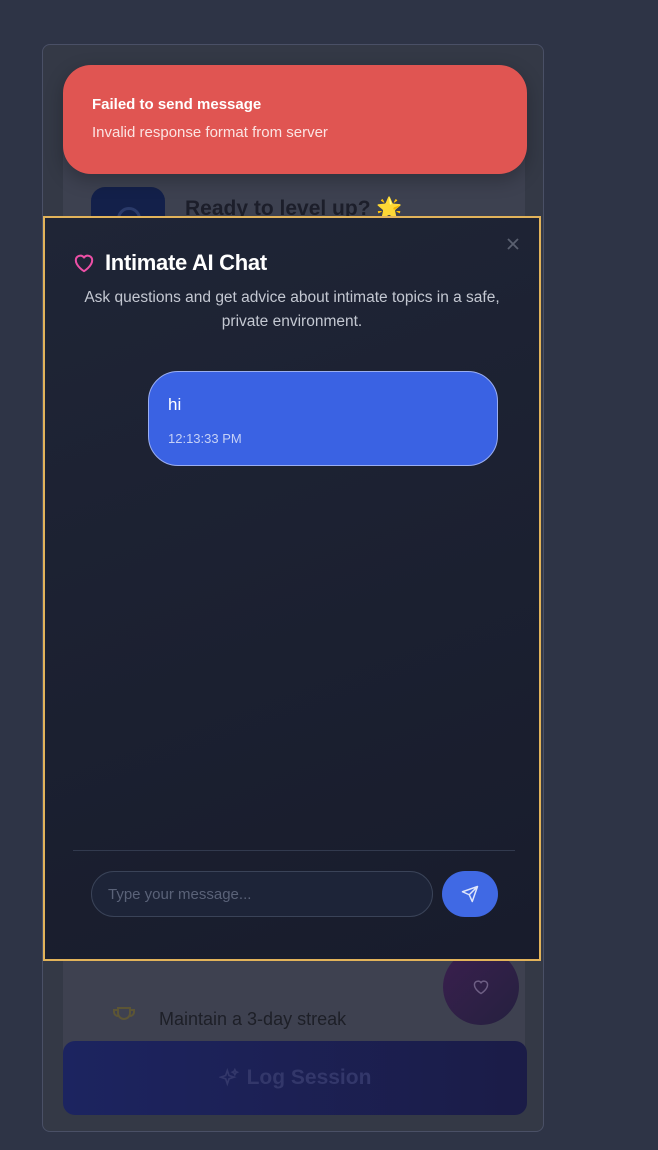  Describe the element at coordinates (228, 1077) in the screenshot. I see `sparkles-icon` at that location.